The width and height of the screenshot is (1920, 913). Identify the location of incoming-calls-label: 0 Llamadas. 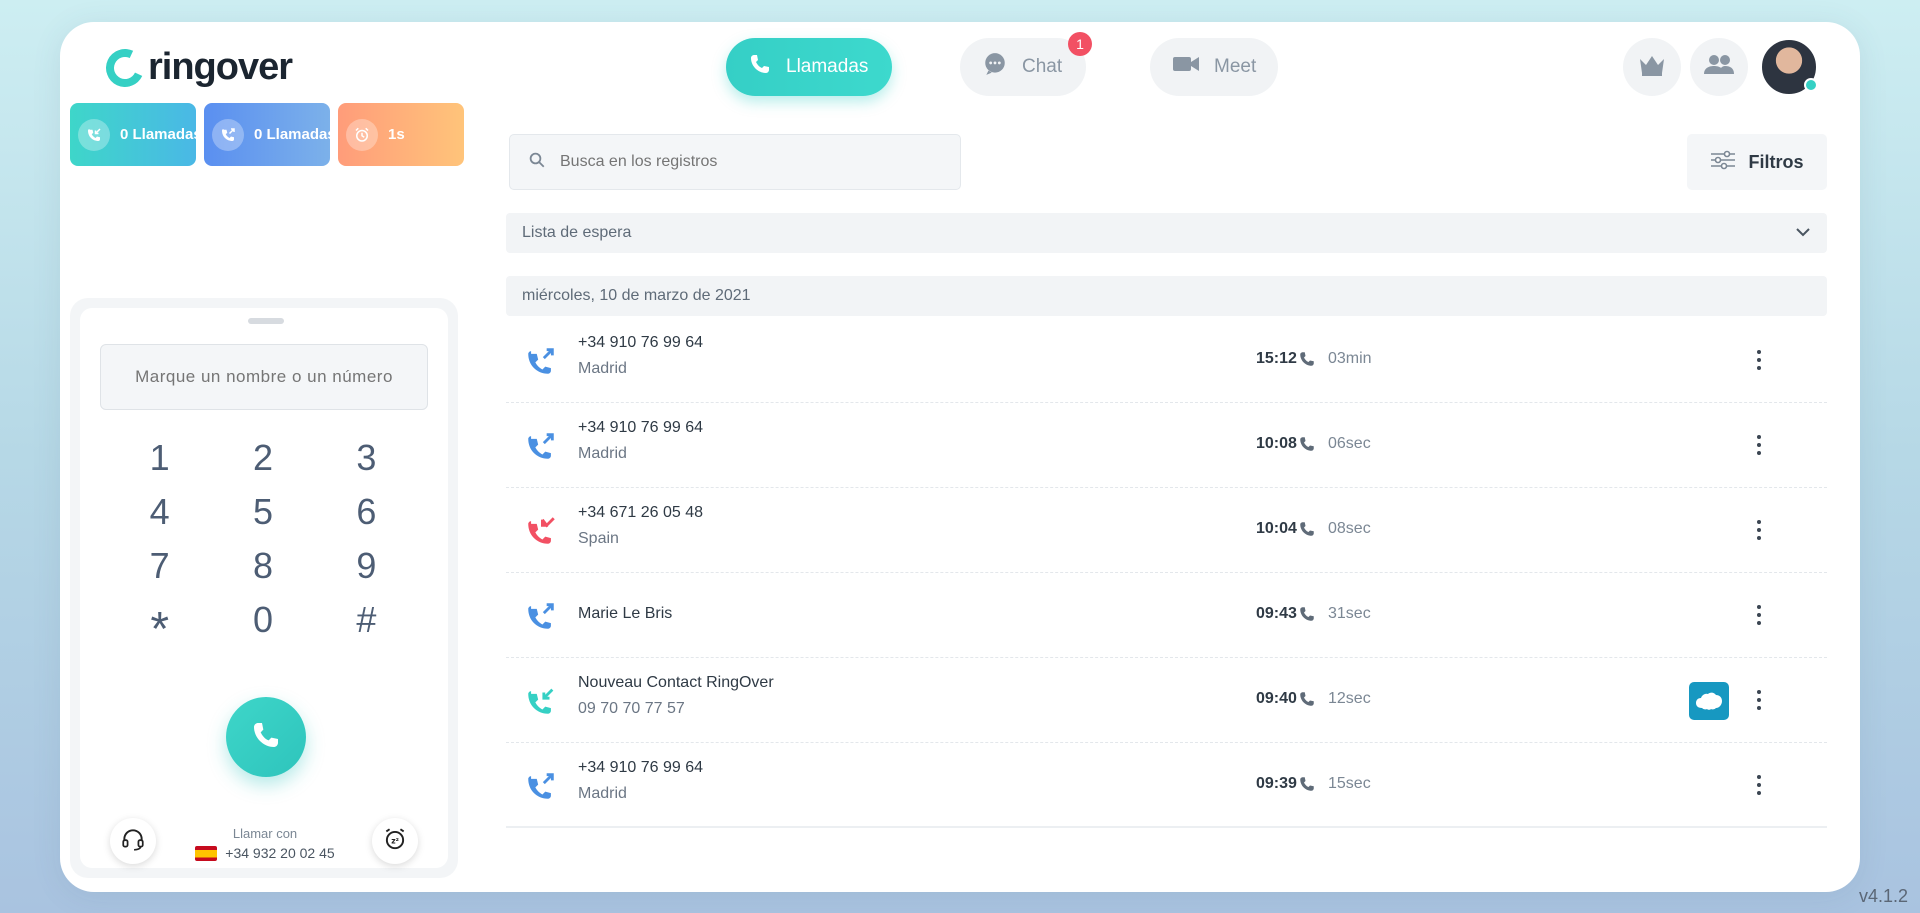
(158, 134).